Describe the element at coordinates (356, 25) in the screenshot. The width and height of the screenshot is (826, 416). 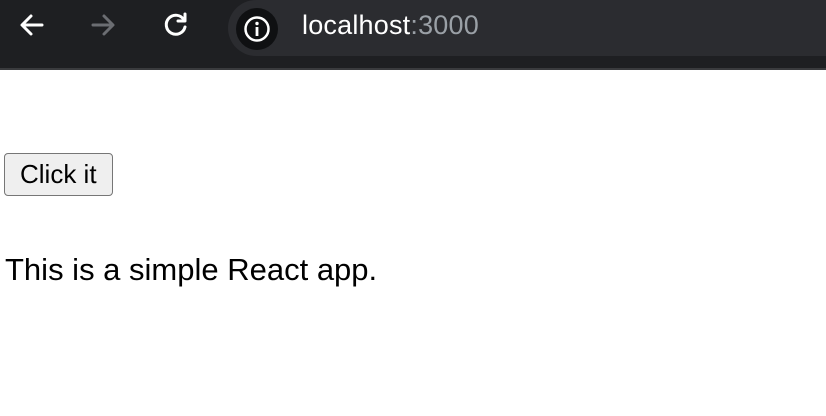
I see `url-host: localhost` at that location.